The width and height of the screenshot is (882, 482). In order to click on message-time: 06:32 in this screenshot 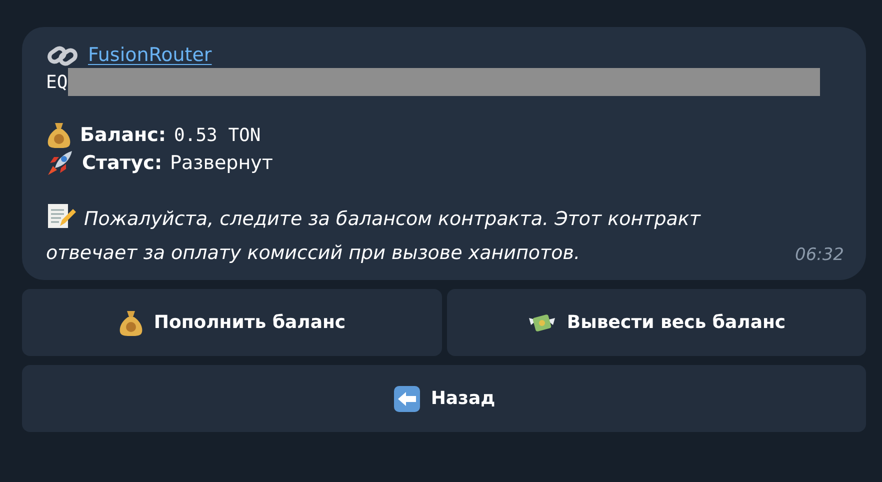, I will do `click(819, 255)`.